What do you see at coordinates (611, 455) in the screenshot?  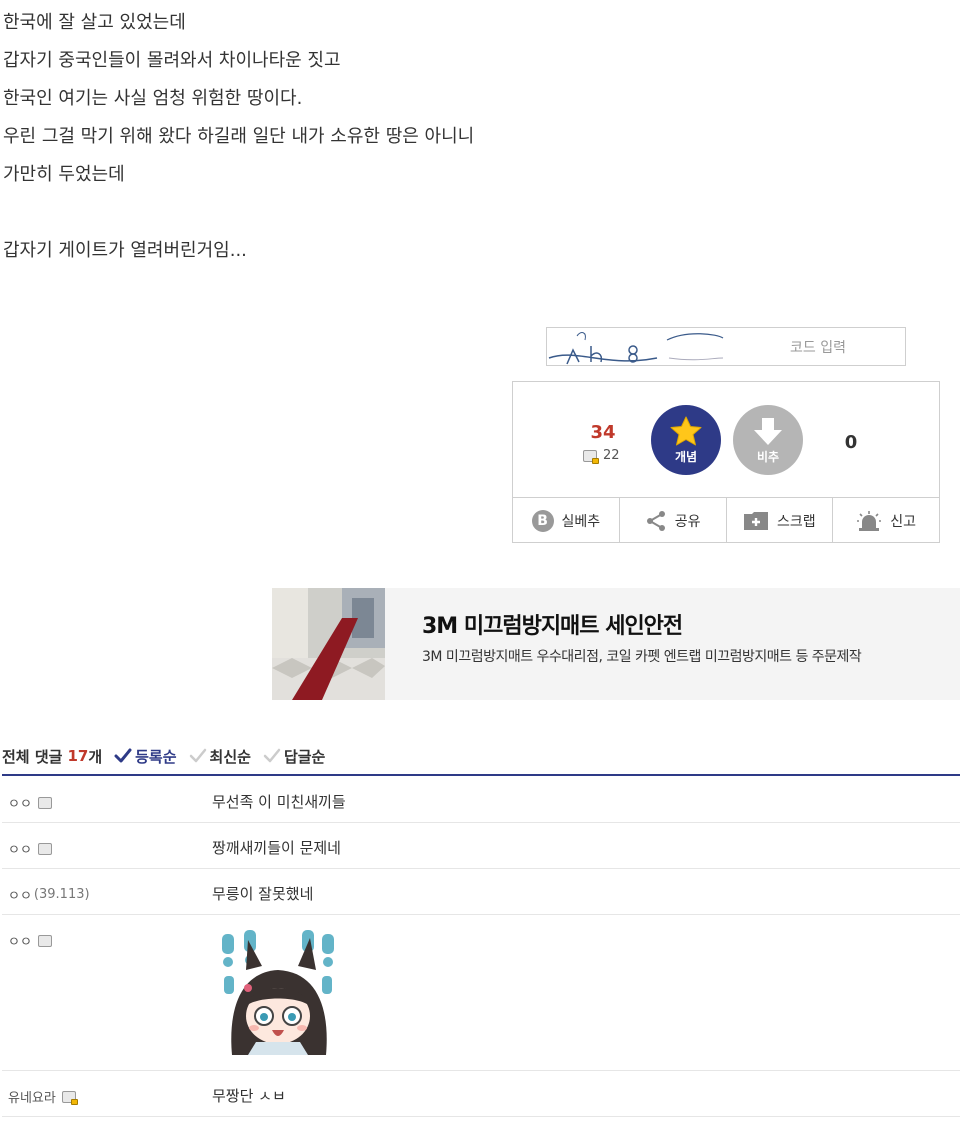 I see `fixed-user-upvote-count: 22` at bounding box center [611, 455].